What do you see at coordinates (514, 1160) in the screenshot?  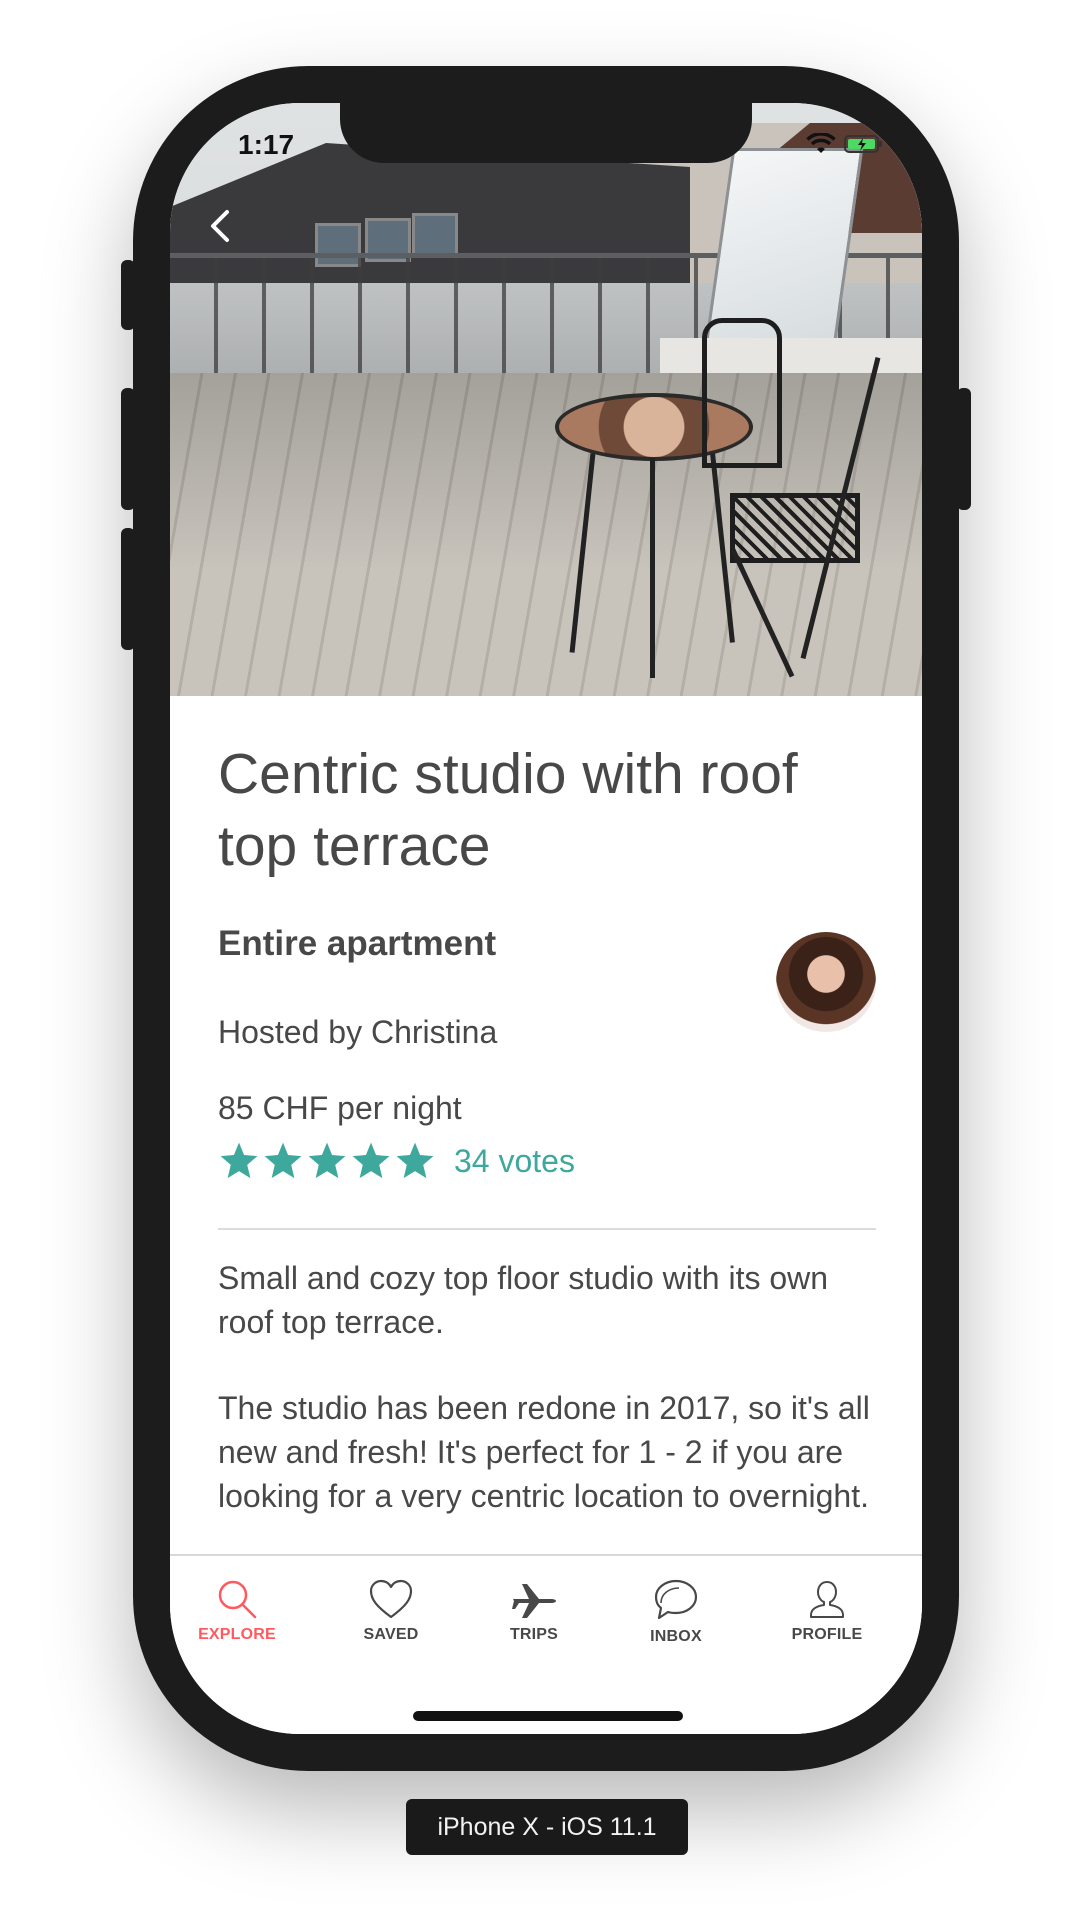 I see `vote-count: 34 votes` at bounding box center [514, 1160].